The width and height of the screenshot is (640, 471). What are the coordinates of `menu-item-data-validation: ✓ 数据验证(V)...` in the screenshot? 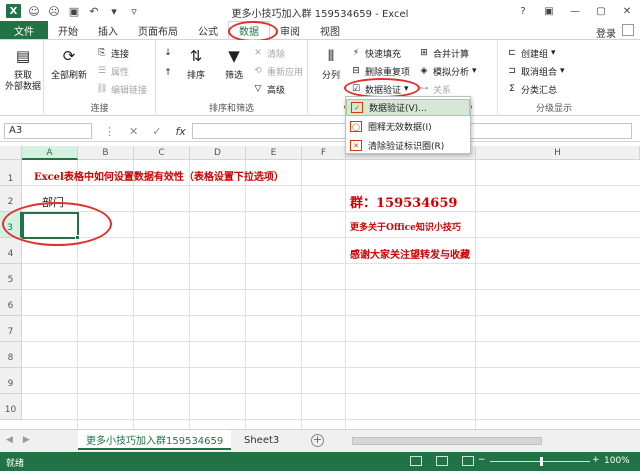 It's located at (408, 107).